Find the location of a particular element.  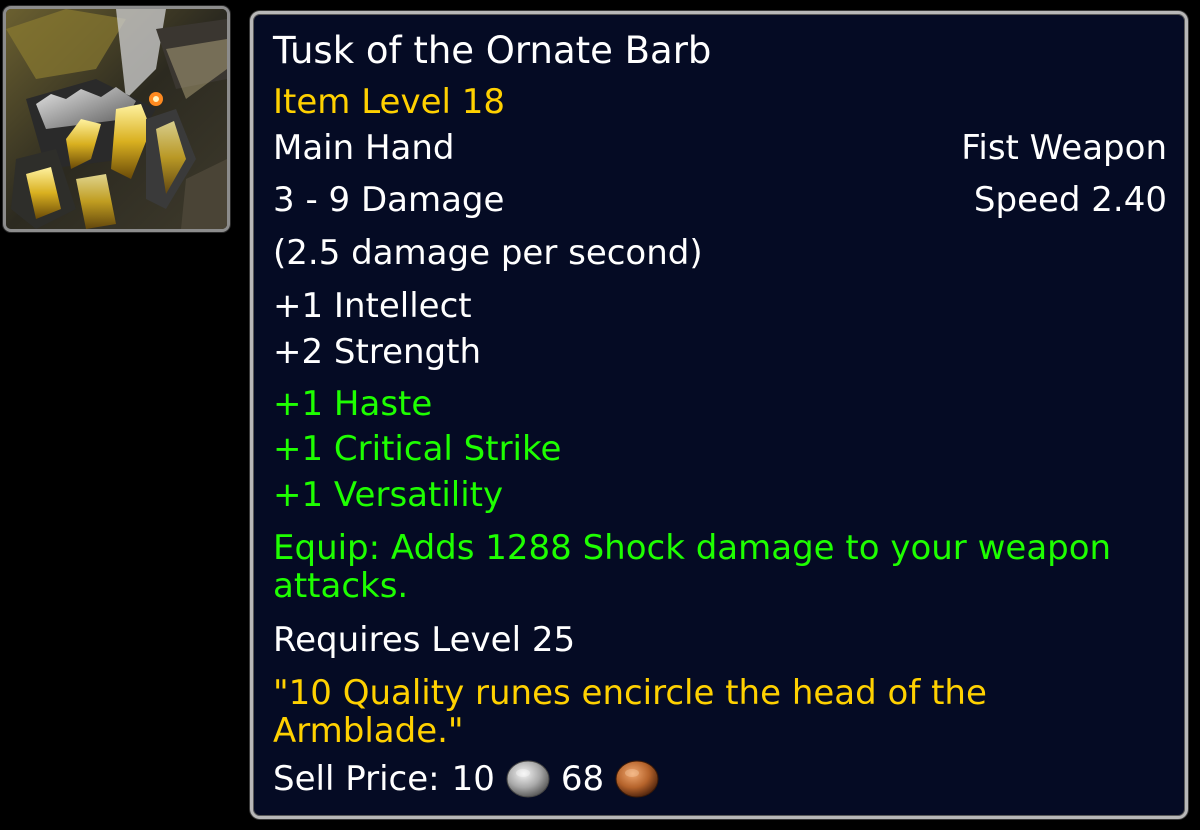

fist-weapon-armblade-icon is located at coordinates (116, 119).